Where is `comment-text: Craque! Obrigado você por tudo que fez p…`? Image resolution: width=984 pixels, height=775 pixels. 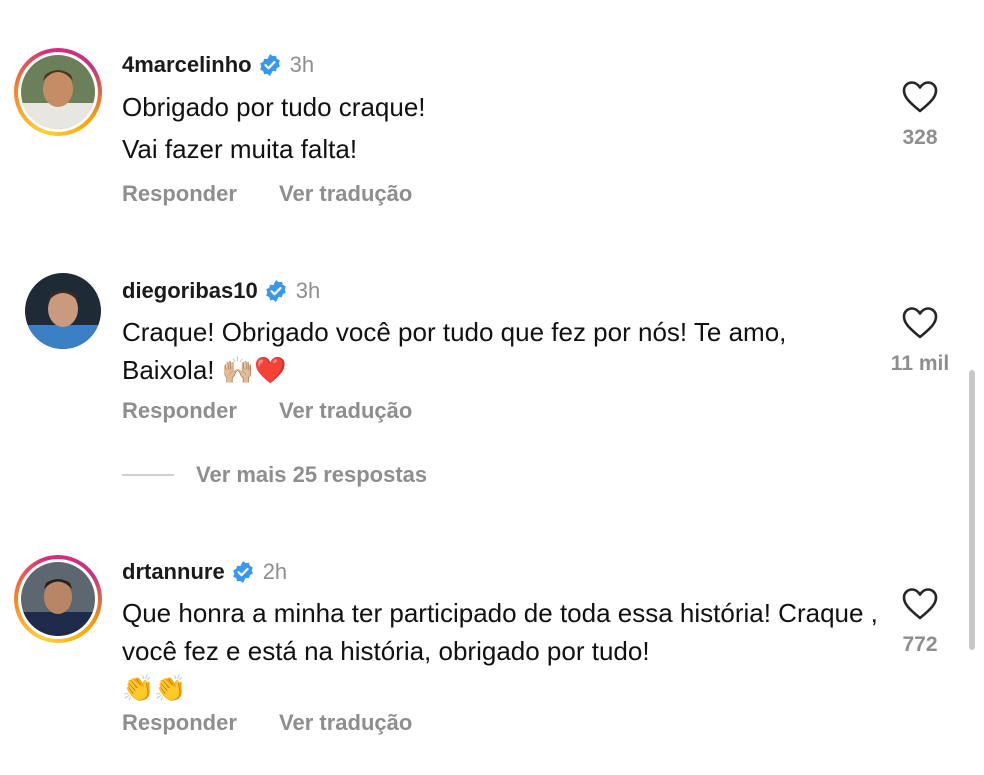 comment-text: Craque! Obrigado você por tudo que fez p… is located at coordinates (454, 351).